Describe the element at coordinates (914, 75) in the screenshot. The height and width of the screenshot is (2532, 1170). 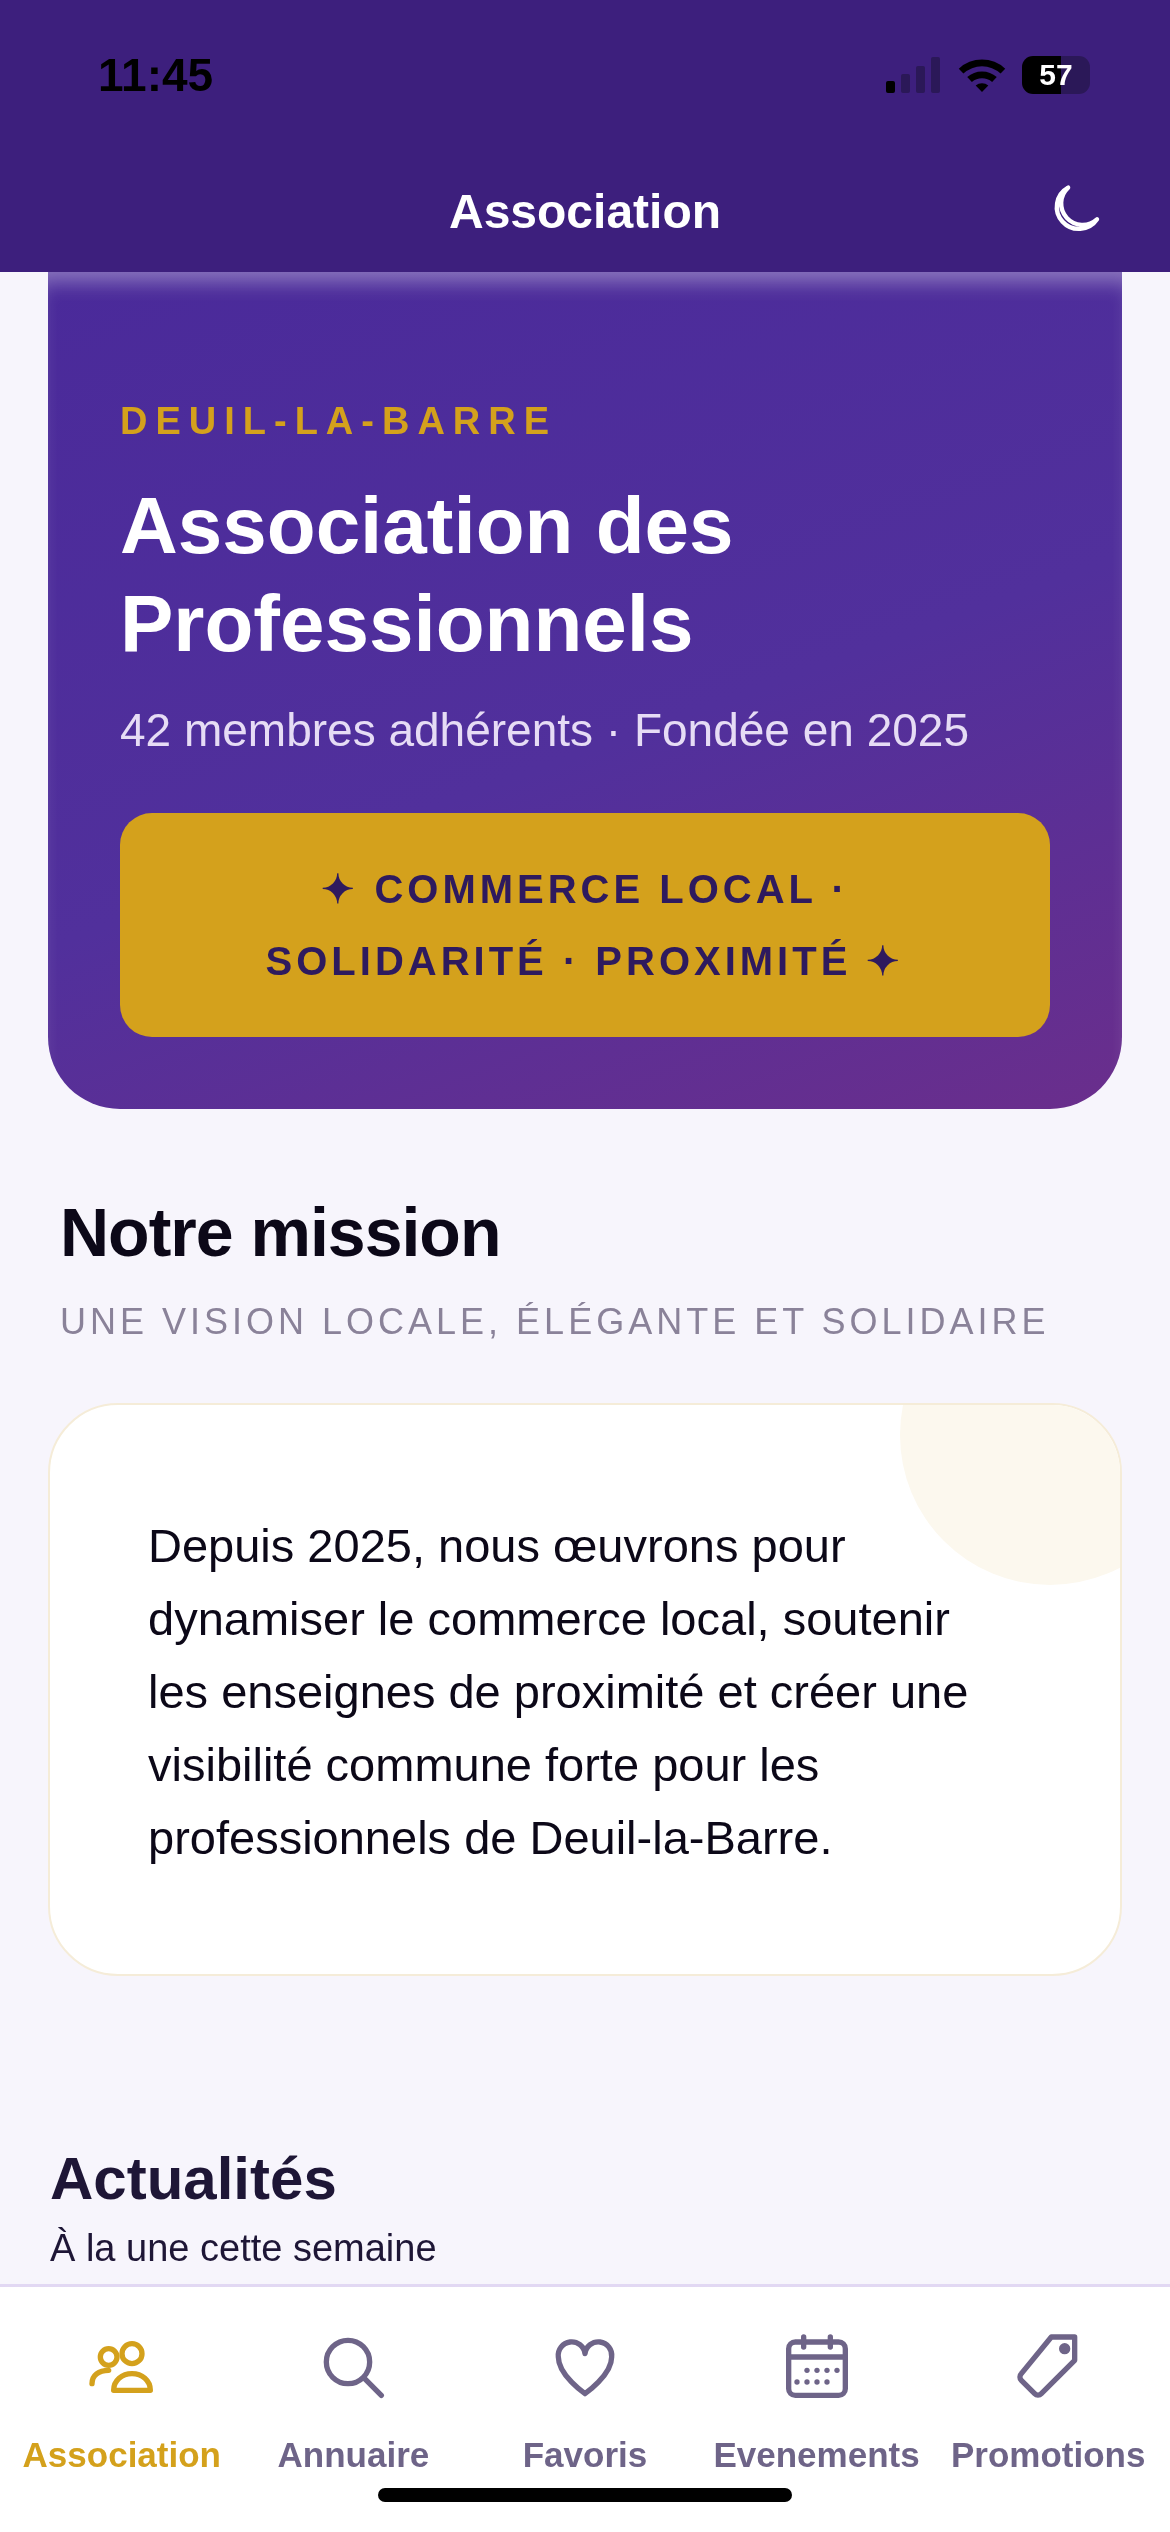
I see `signal-icon` at that location.